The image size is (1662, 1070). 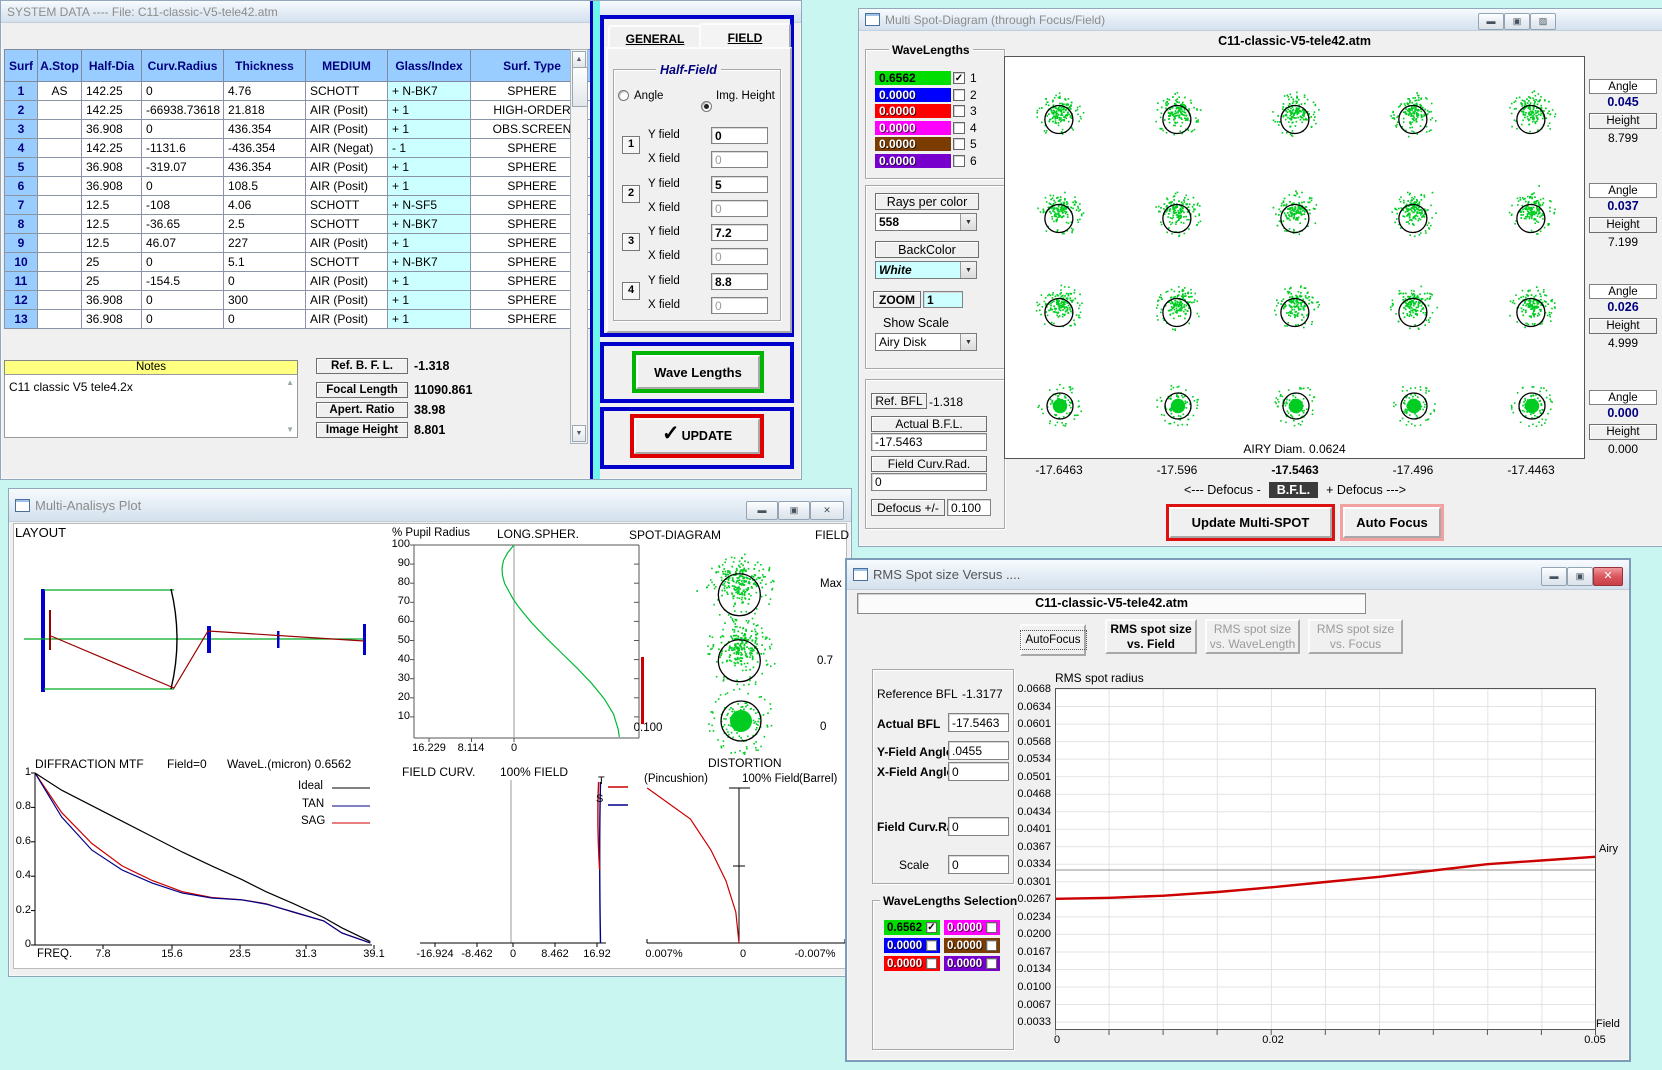 What do you see at coordinates (1252, 636) in the screenshot?
I see `rms-vs-wavelength-button: RMS spot size vs. WaveLength` at bounding box center [1252, 636].